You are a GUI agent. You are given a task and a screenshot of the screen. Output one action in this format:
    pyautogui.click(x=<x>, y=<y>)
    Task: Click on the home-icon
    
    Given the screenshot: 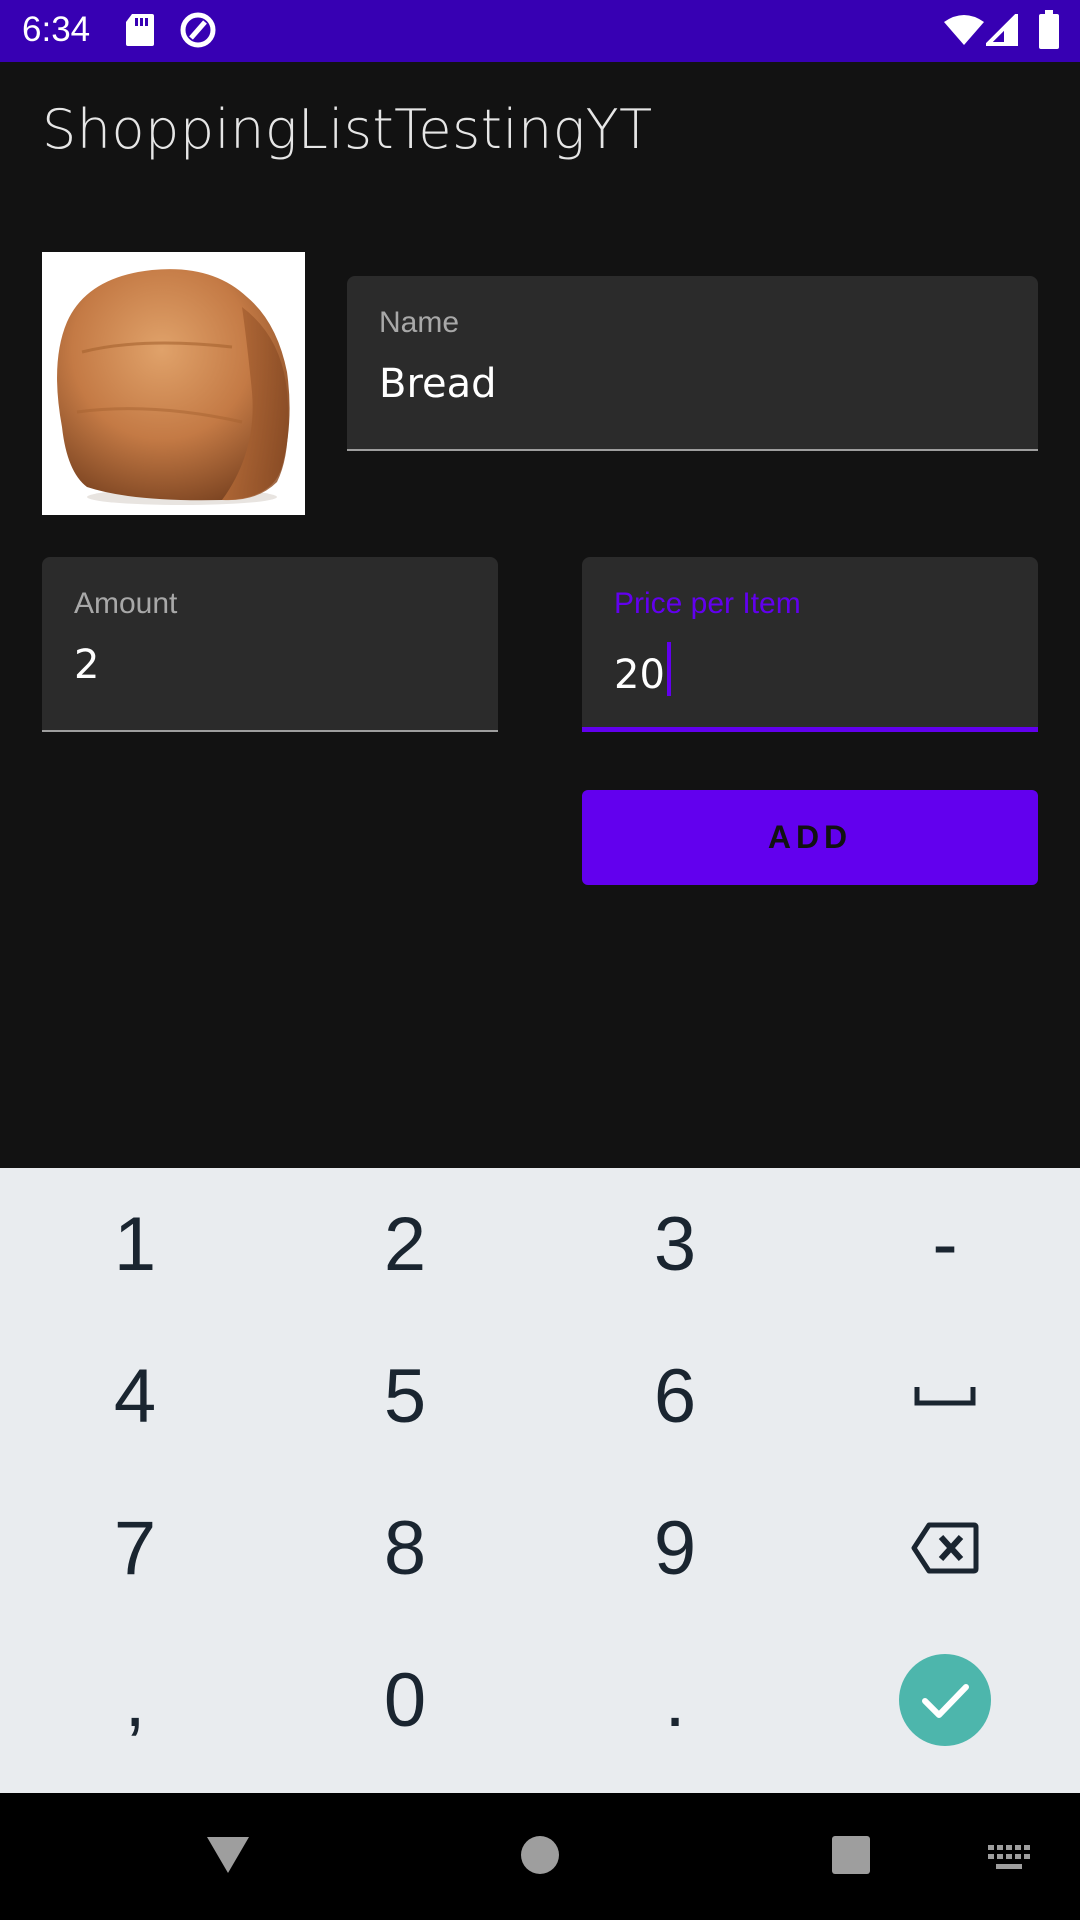 What is the action you would take?
    pyautogui.click(x=540, y=1857)
    